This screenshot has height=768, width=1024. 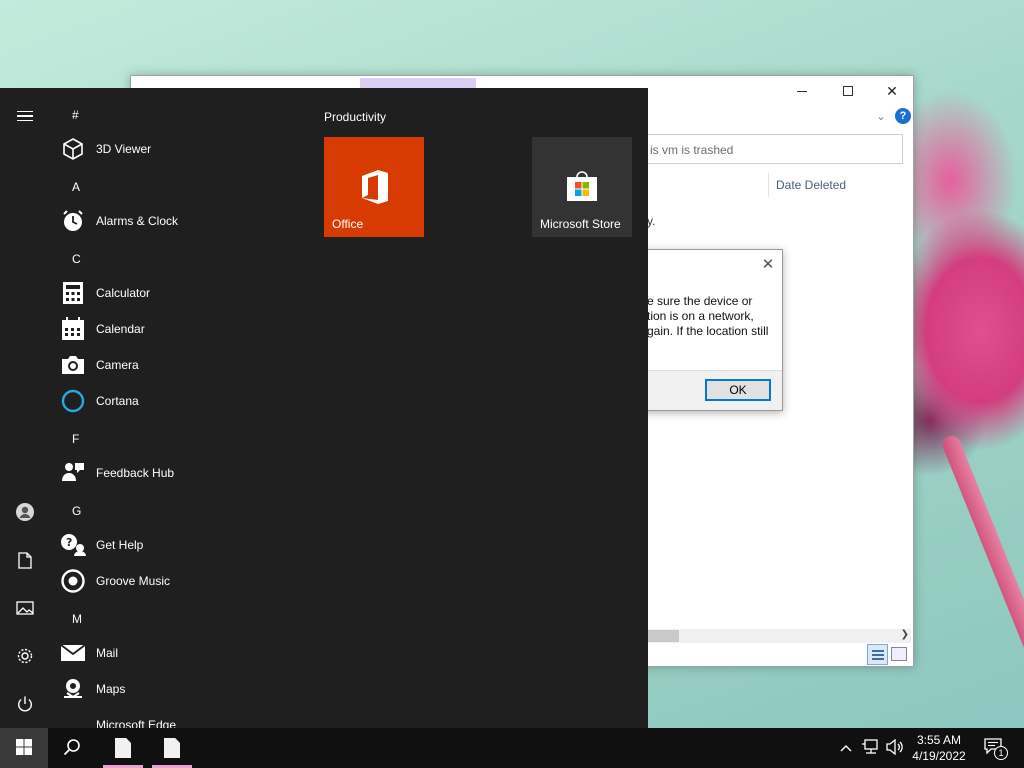 What do you see at coordinates (120, 545) in the screenshot?
I see `app-label: Get Help` at bounding box center [120, 545].